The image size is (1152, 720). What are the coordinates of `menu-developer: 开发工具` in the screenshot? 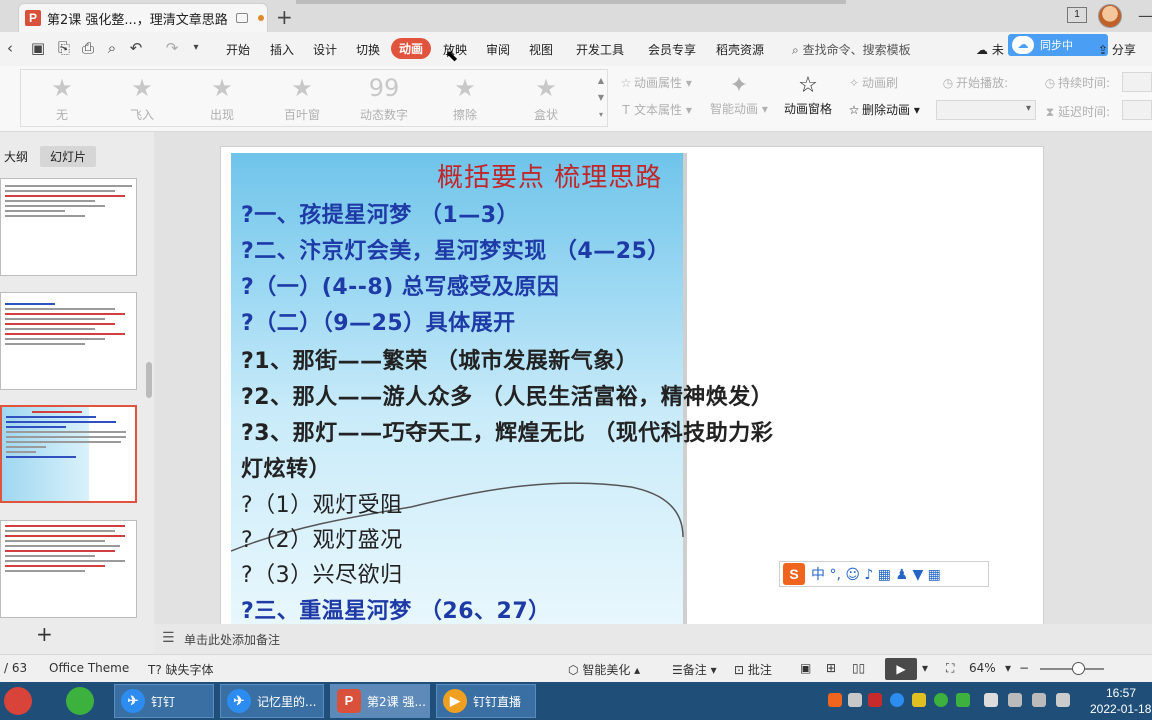 It's located at (600, 49).